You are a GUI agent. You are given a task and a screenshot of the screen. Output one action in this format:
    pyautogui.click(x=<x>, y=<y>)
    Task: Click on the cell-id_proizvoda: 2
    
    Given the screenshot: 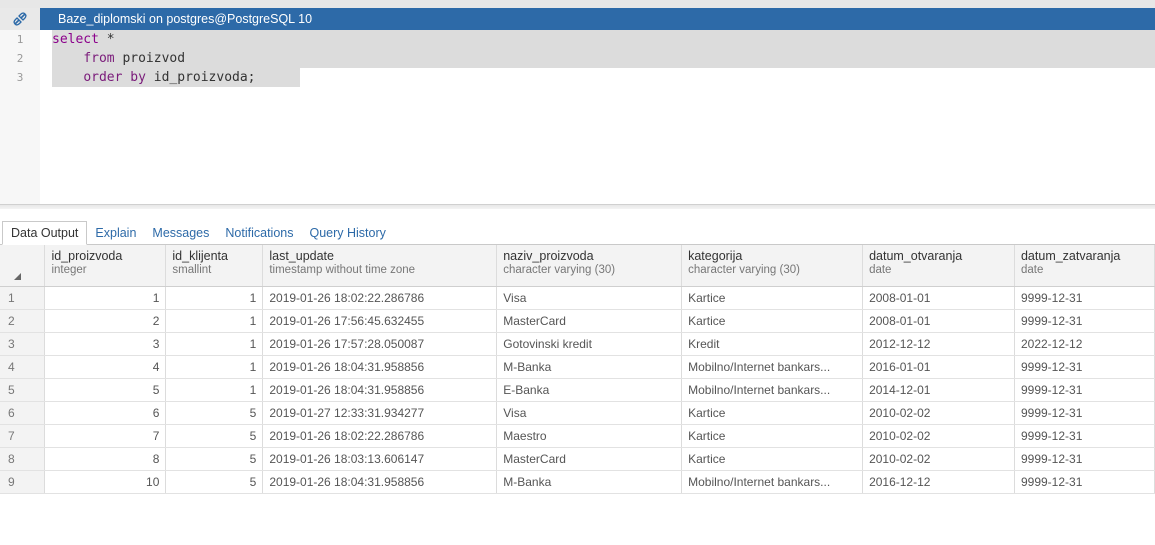 What is the action you would take?
    pyautogui.click(x=105, y=321)
    